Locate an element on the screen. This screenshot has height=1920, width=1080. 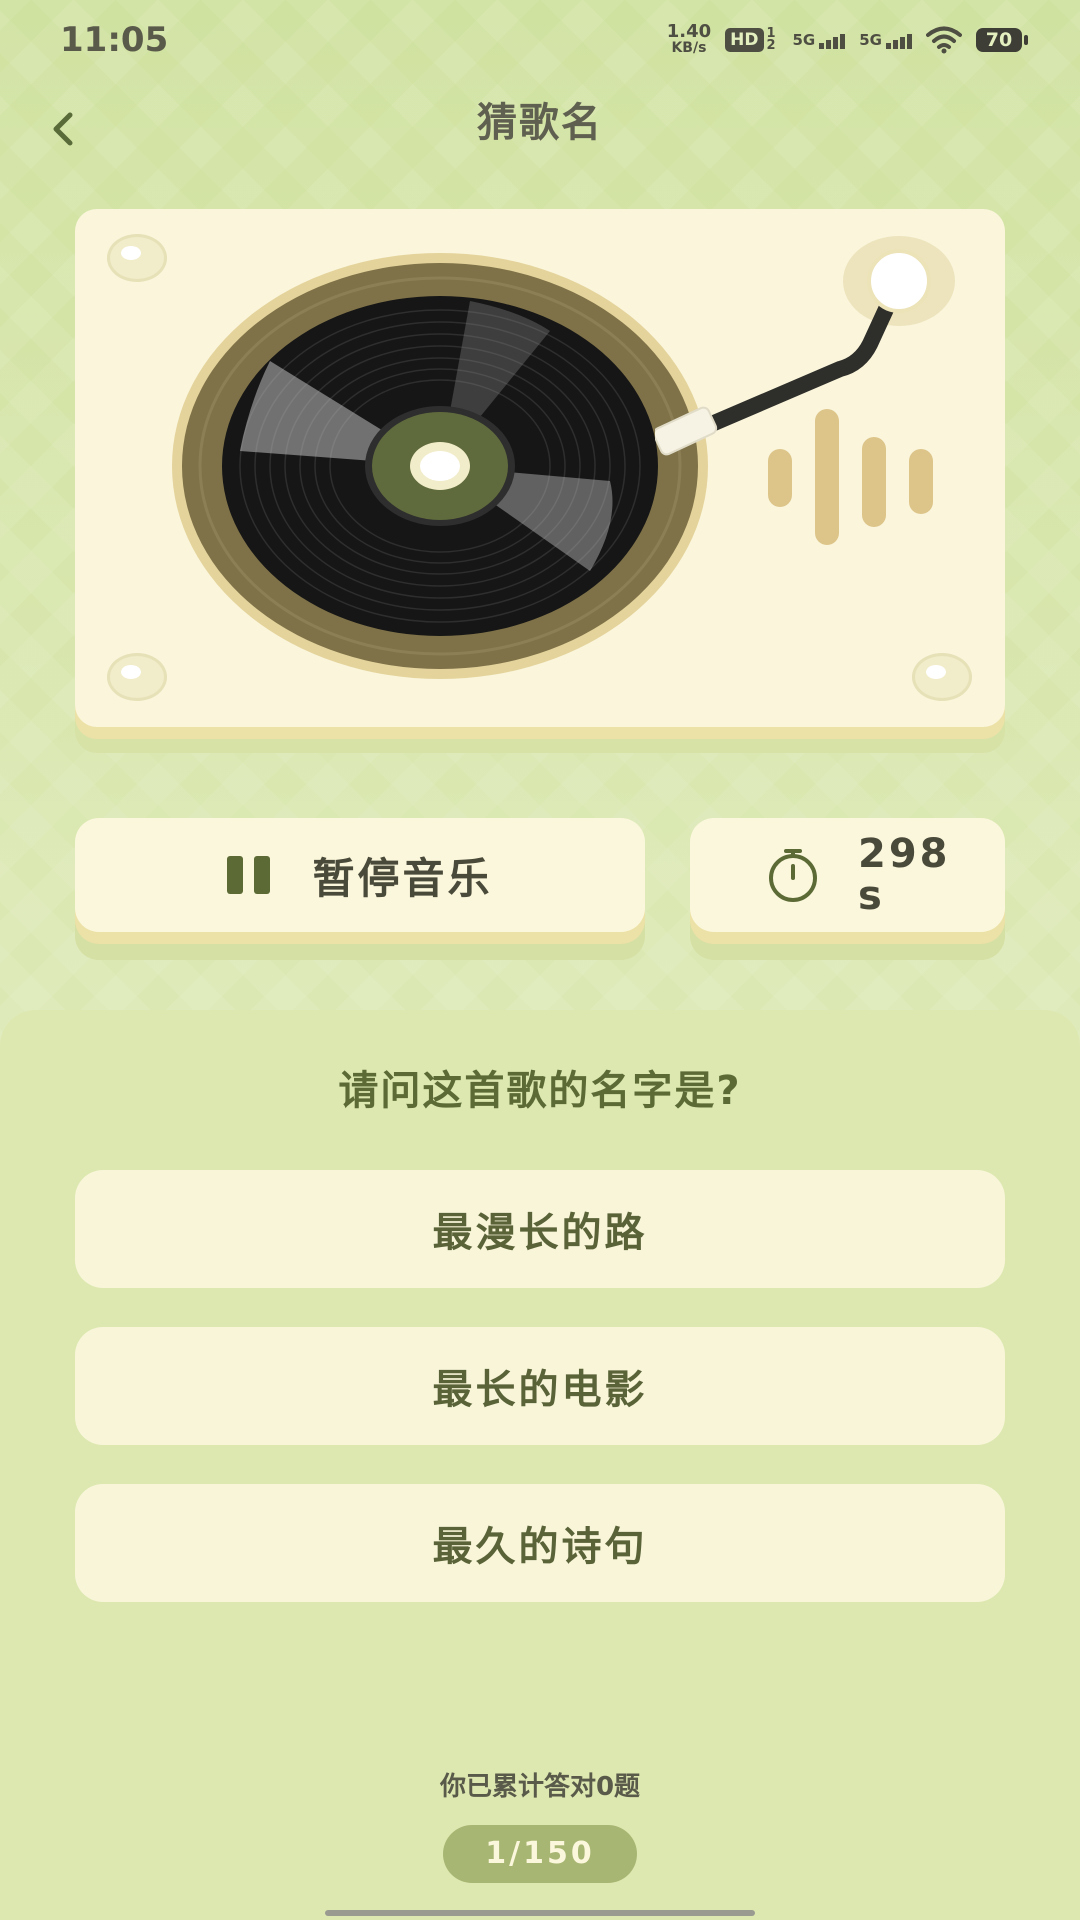
vinyl-record-icon is located at coordinates (440, 466).